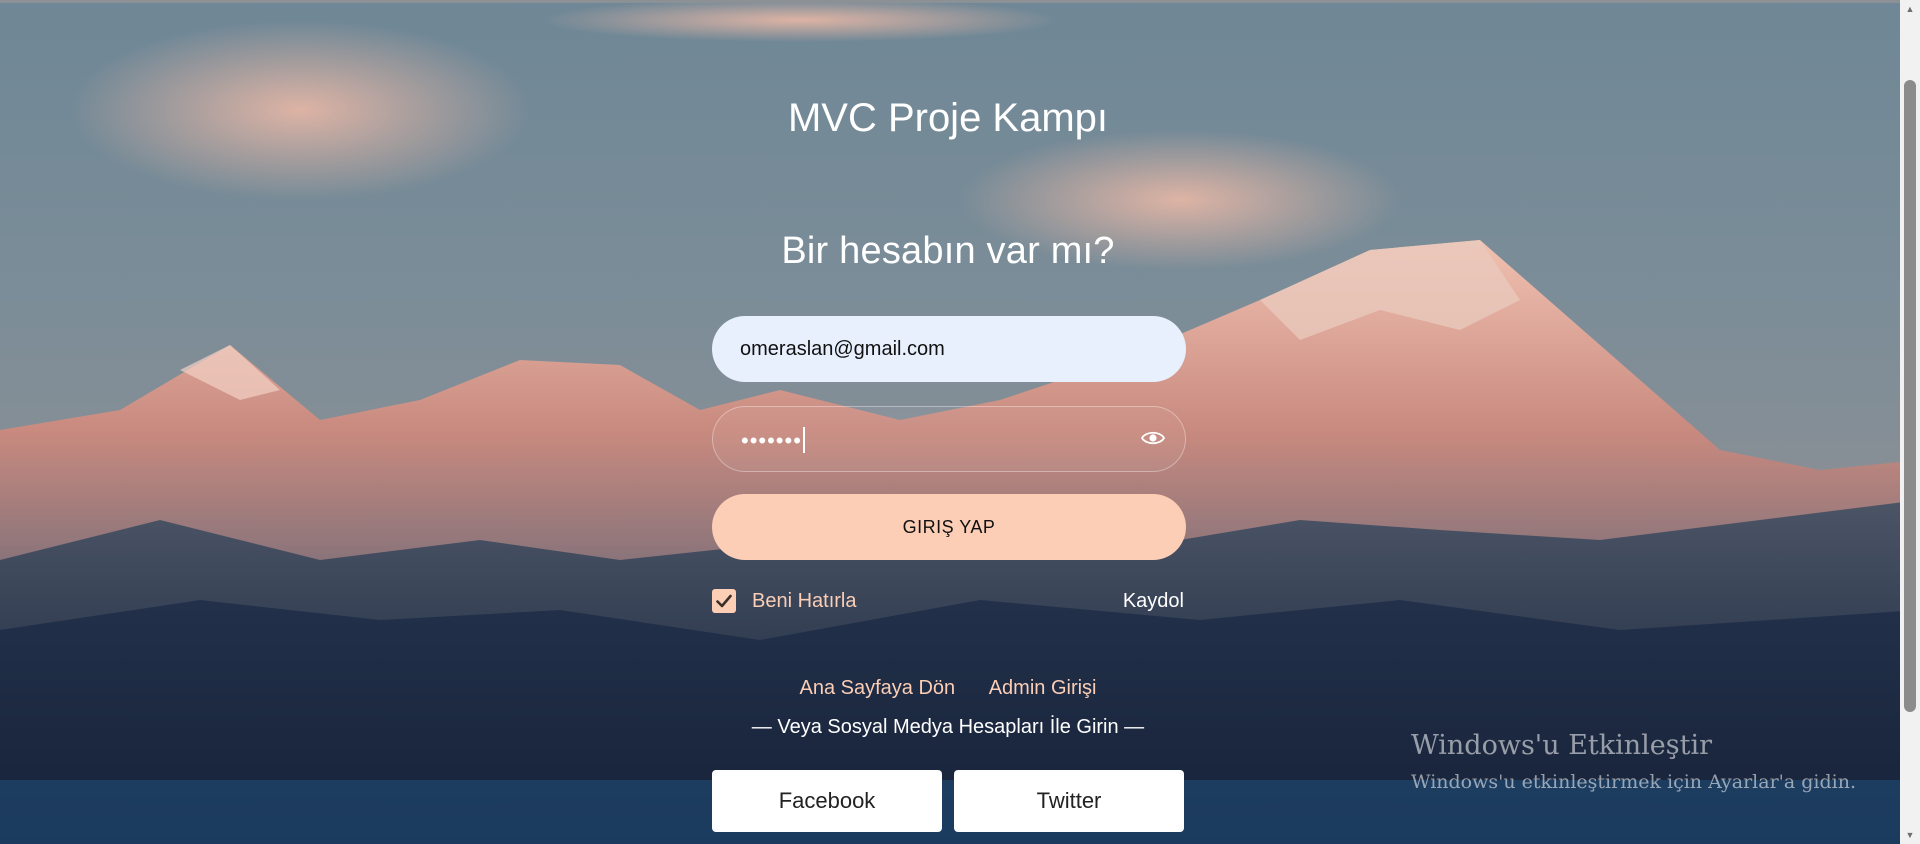 This screenshot has width=1920, height=844. Describe the element at coordinates (1153, 438) in the screenshot. I see `eye-icon` at that location.